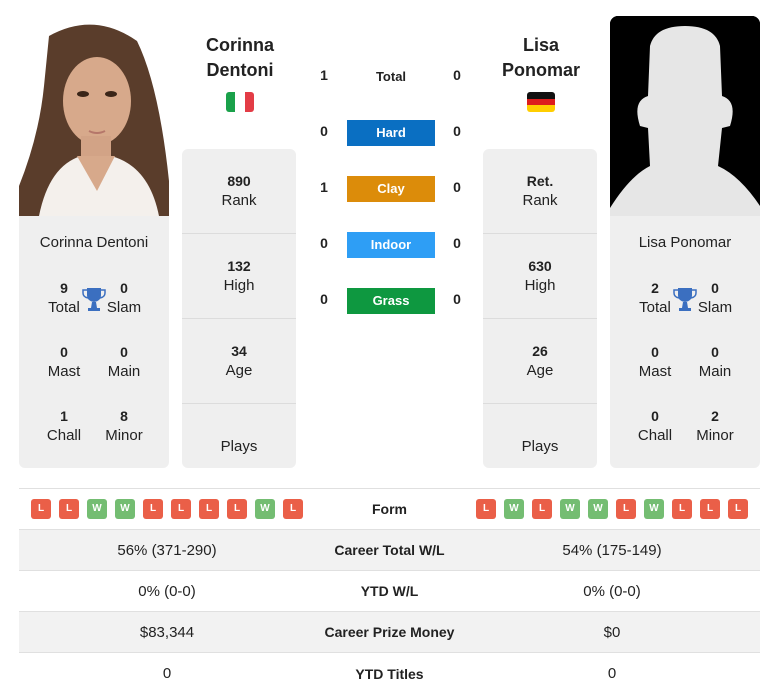 The width and height of the screenshot is (779, 699). I want to click on surface-hard-button: Hard, so click(391, 133).